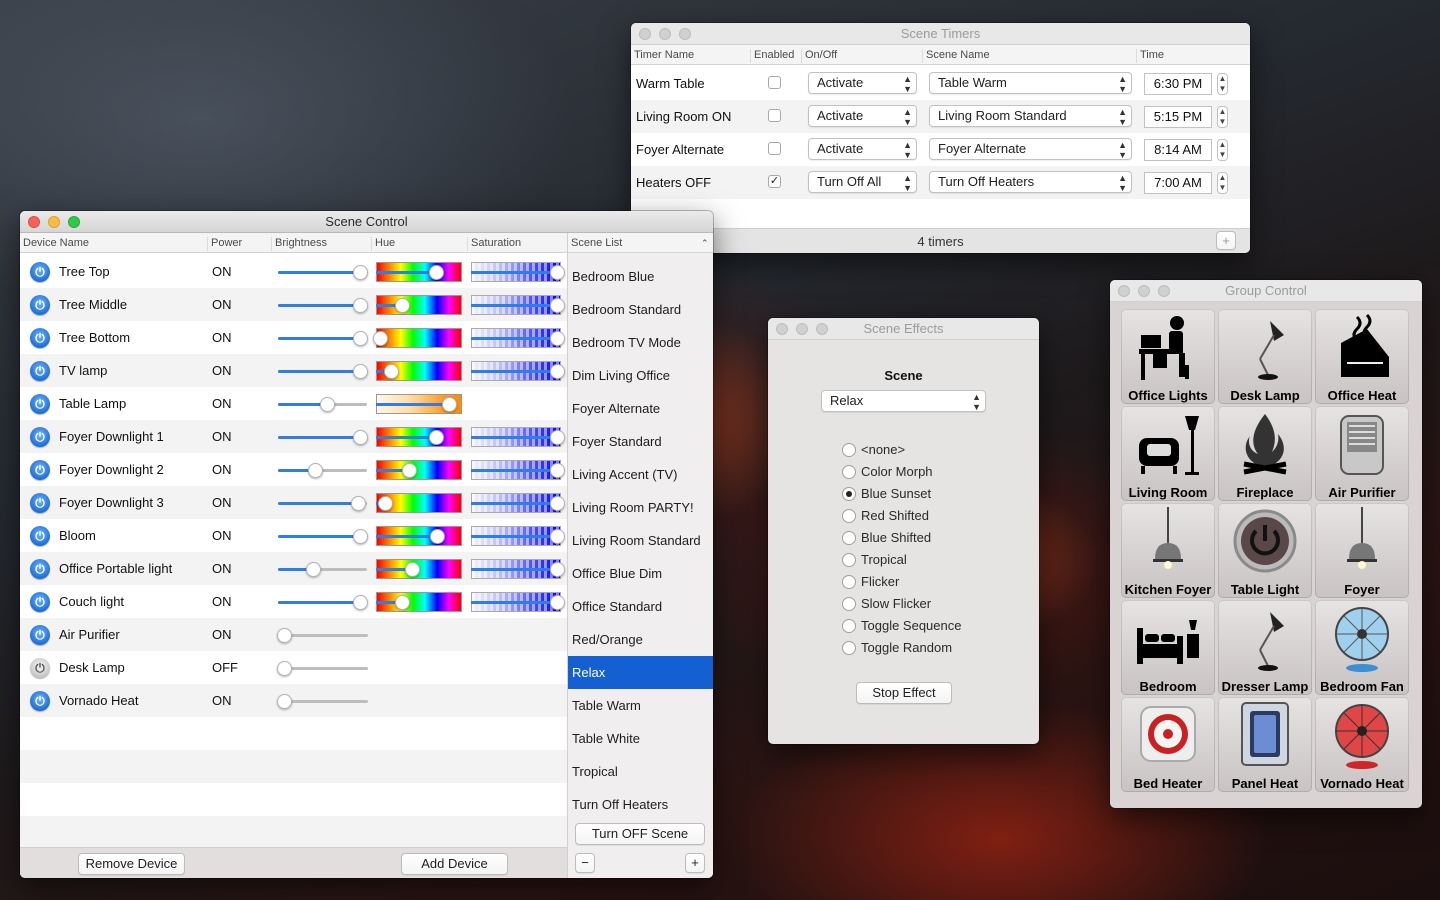 This screenshot has width=1440, height=900. What do you see at coordinates (904, 693) in the screenshot?
I see `stop-effect-button: Stop Effect` at bounding box center [904, 693].